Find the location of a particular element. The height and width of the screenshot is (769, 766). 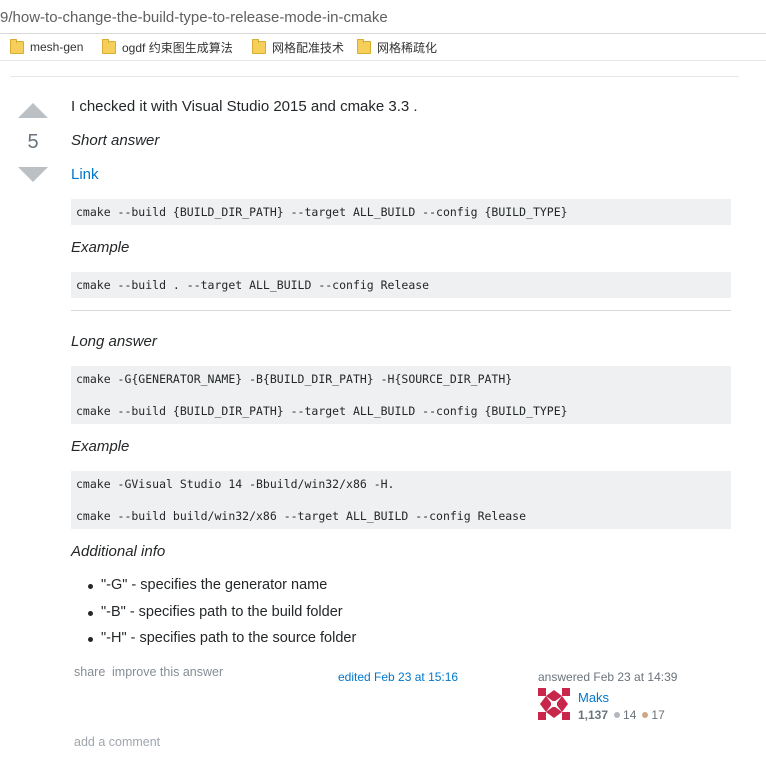

user-reputation: 1,137 14 17 is located at coordinates (621, 715).